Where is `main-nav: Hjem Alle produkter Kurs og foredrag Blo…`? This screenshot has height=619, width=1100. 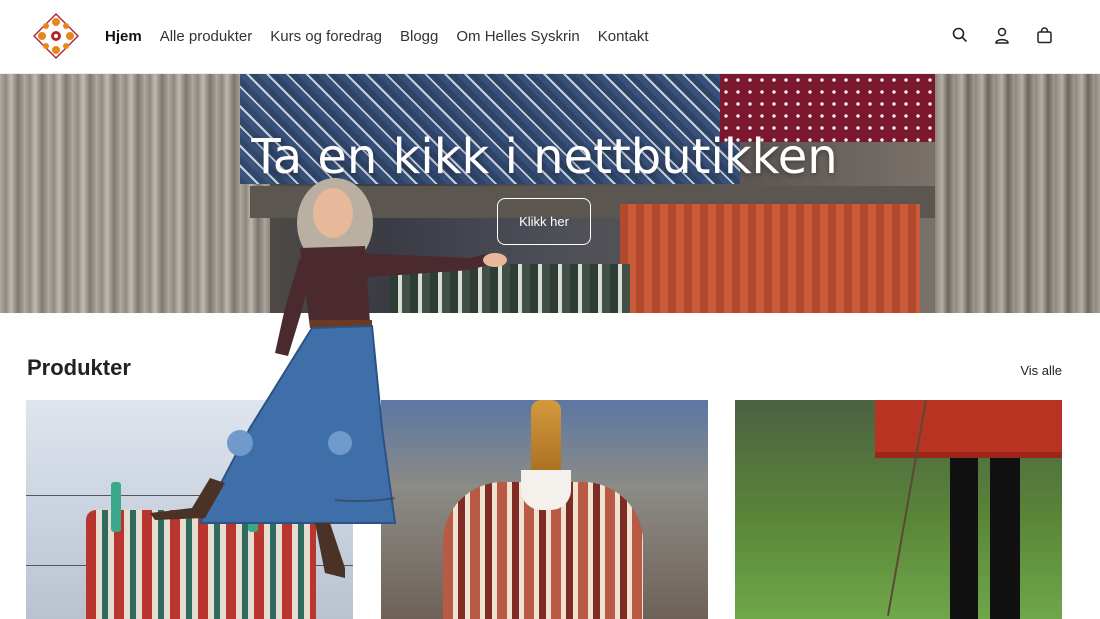 main-nav: Hjem Alle produkter Kurs og foredrag Blo… is located at coordinates (377, 36).